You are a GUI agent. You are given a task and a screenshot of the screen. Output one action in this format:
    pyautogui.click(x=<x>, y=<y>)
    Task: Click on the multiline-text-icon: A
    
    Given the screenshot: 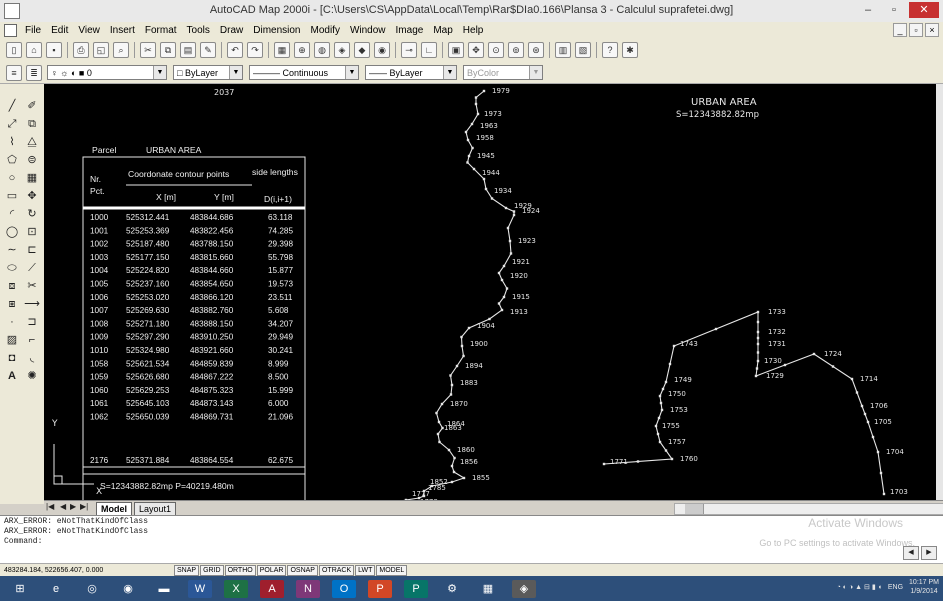 What is the action you would take?
    pyautogui.click(x=12, y=376)
    